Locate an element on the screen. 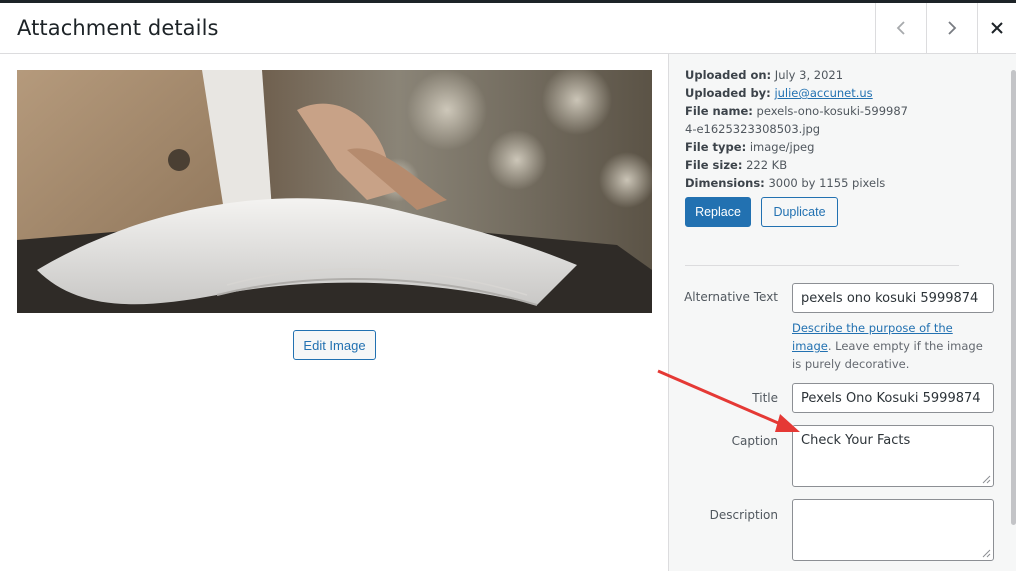 The width and height of the screenshot is (1016, 571). file-size-label: File size: is located at coordinates (714, 165).